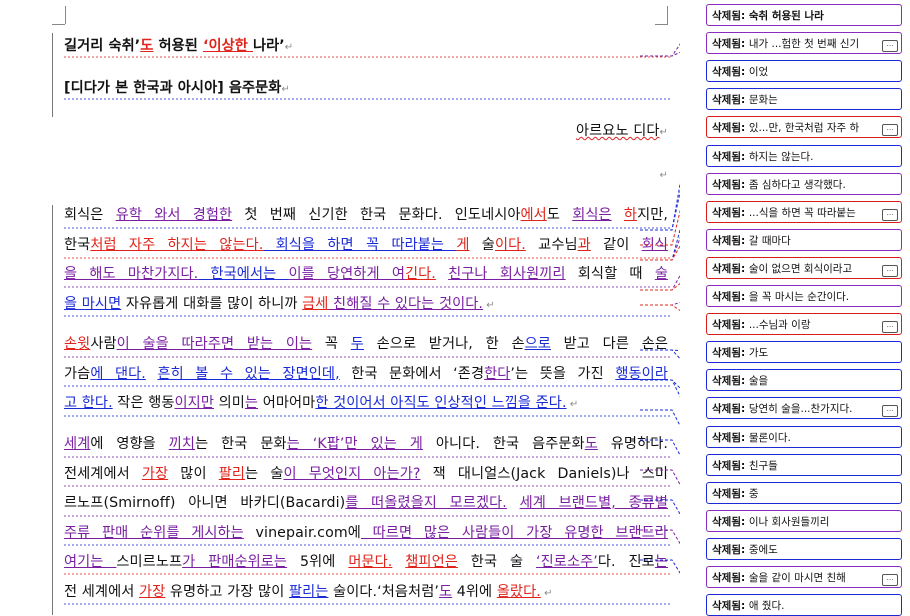 The width and height of the screenshot is (910, 616). I want to click on revision-balloon: 삭제됨: 물론이다., so click(804, 436).